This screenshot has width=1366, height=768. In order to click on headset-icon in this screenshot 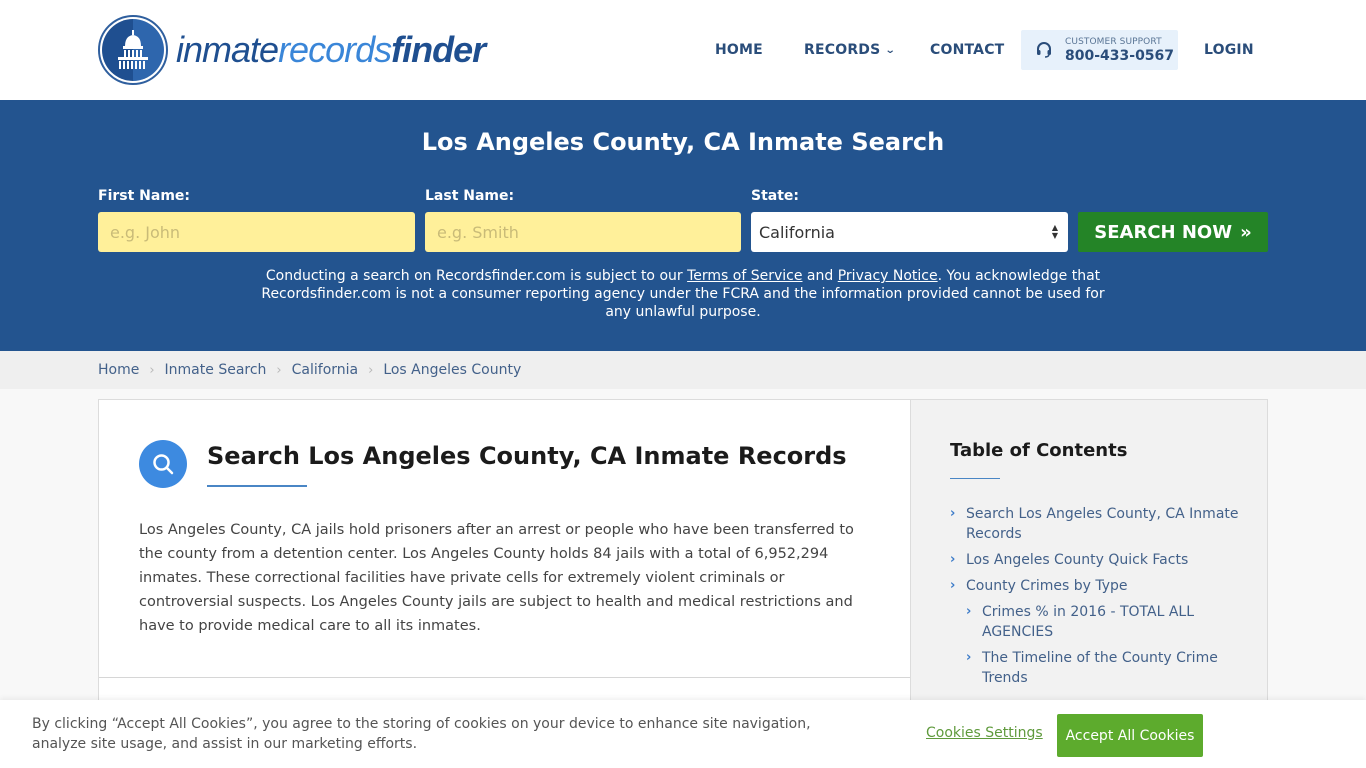, I will do `click(1044, 50)`.